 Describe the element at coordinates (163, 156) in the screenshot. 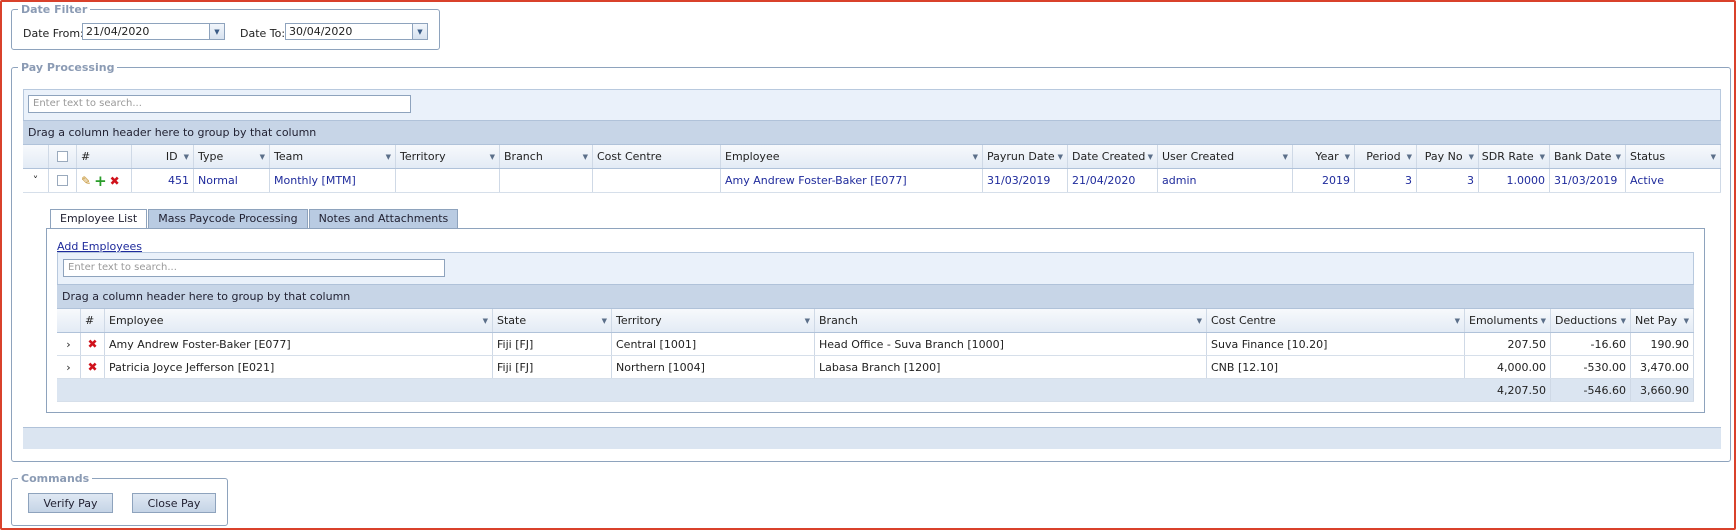

I see `col-header-id: ID ▼` at that location.